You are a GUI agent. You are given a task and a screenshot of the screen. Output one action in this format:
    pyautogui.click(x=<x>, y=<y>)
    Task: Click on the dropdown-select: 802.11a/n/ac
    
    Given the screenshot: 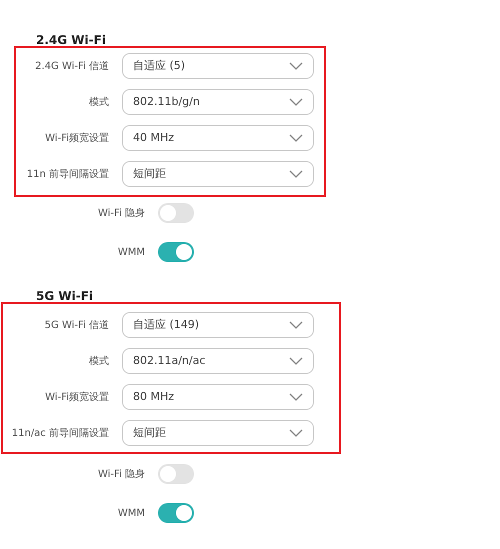 What is the action you would take?
    pyautogui.click(x=218, y=361)
    